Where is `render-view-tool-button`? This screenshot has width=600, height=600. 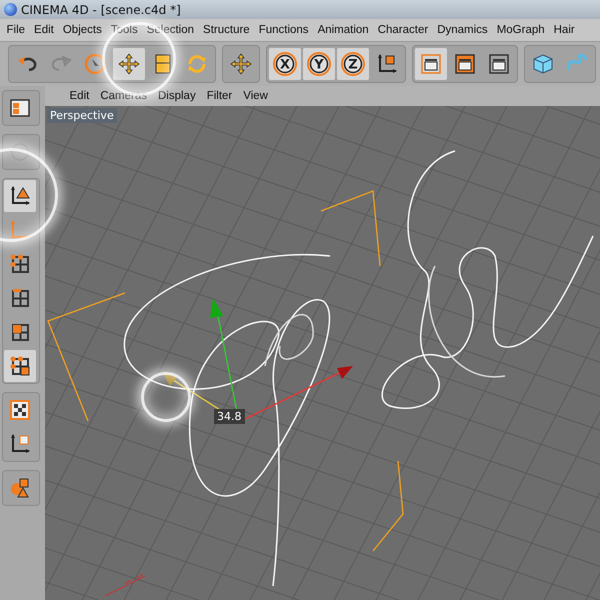 render-view-tool-button is located at coordinates (431, 64).